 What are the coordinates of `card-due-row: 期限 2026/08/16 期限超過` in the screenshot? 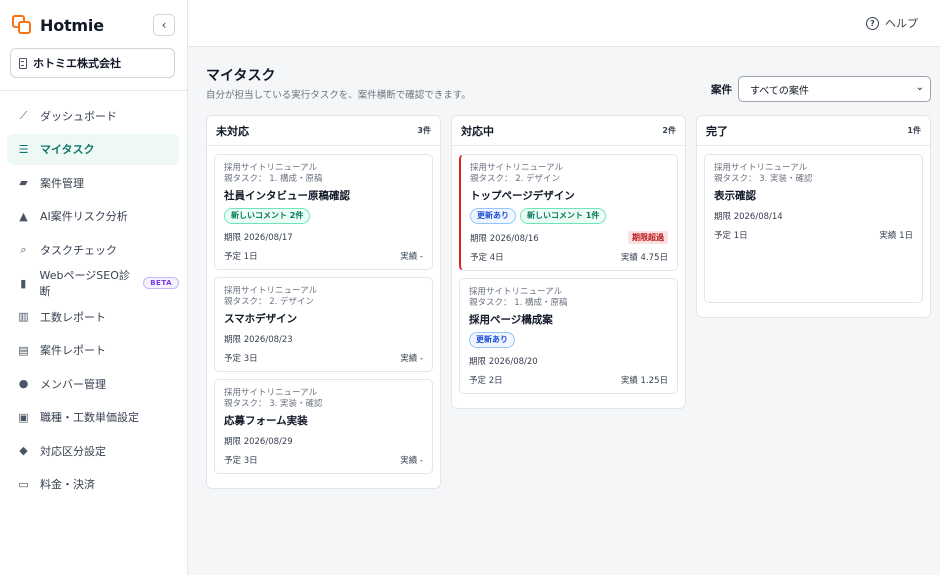 It's located at (569, 237).